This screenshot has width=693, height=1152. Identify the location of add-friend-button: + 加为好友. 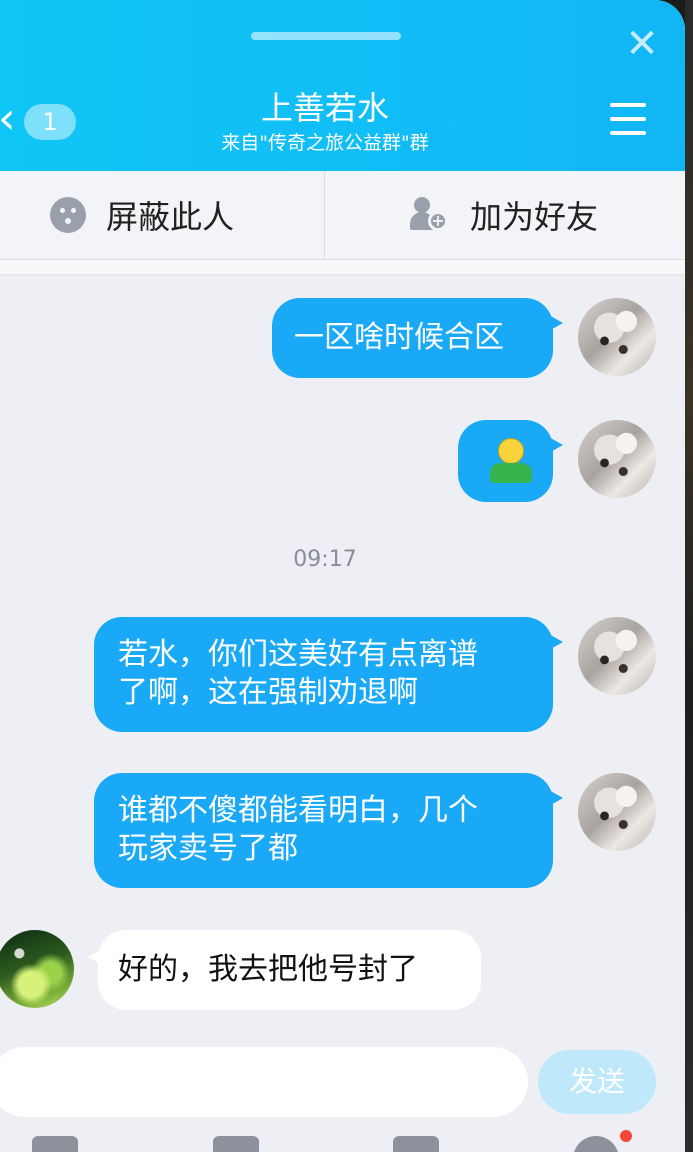
(504, 215).